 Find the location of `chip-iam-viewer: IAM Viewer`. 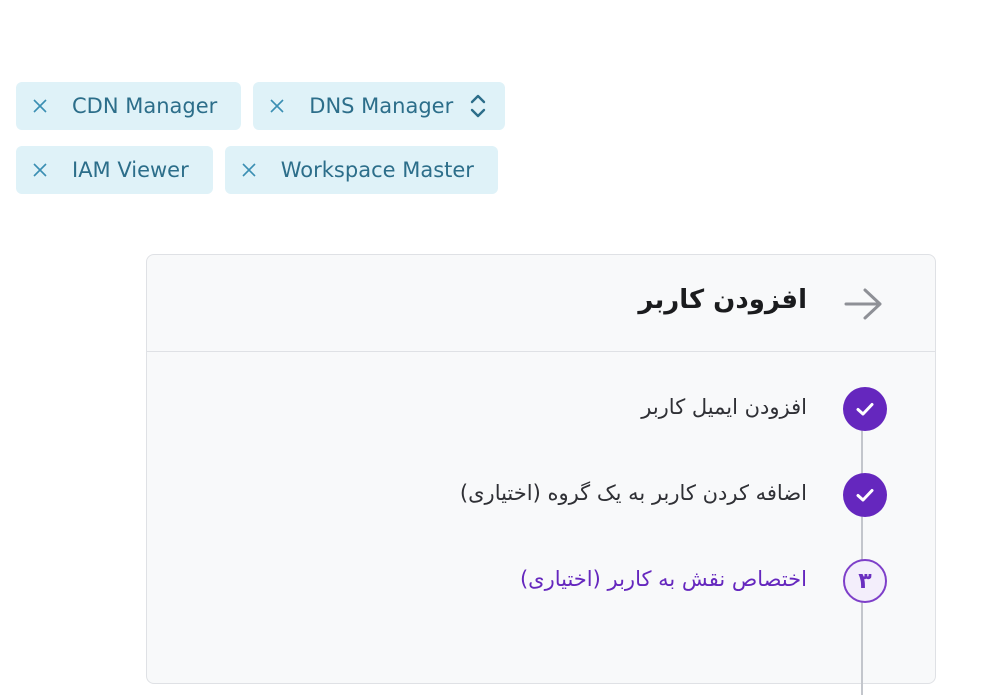

chip-iam-viewer: IAM Viewer is located at coordinates (114, 170).